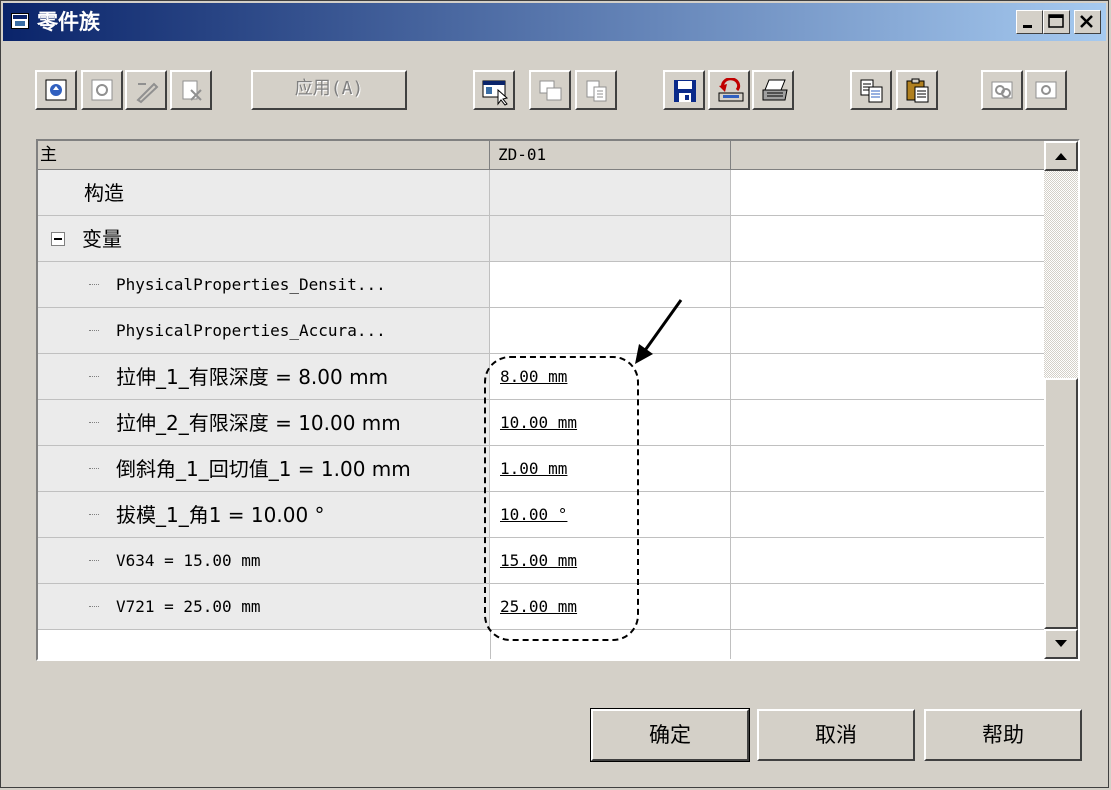  Describe the element at coordinates (102, 90) in the screenshot. I see `edit-member-icon` at that location.